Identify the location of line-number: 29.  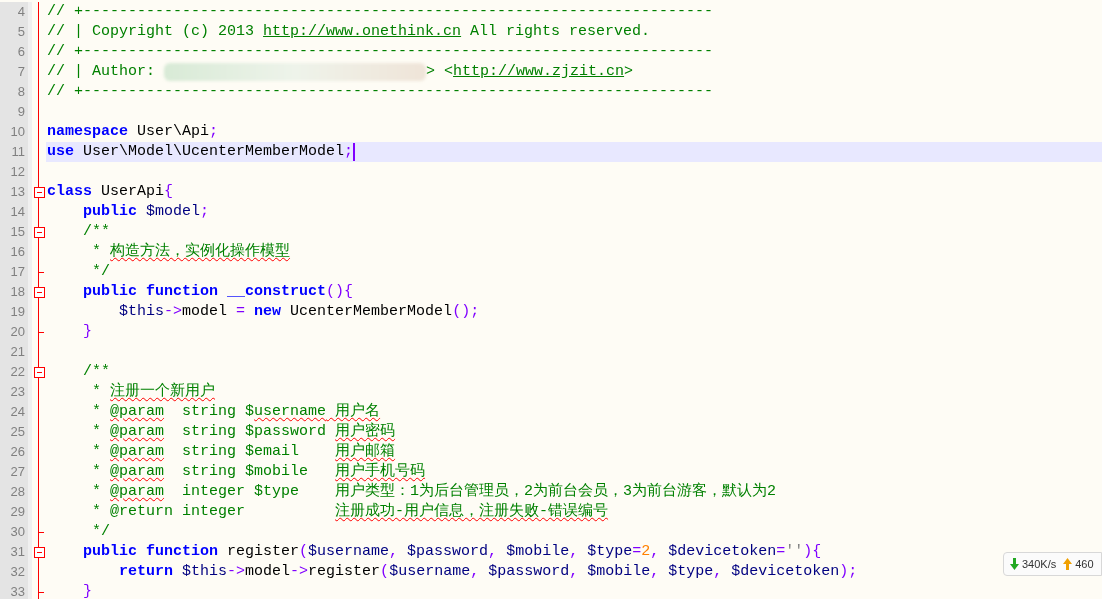
(14, 512).